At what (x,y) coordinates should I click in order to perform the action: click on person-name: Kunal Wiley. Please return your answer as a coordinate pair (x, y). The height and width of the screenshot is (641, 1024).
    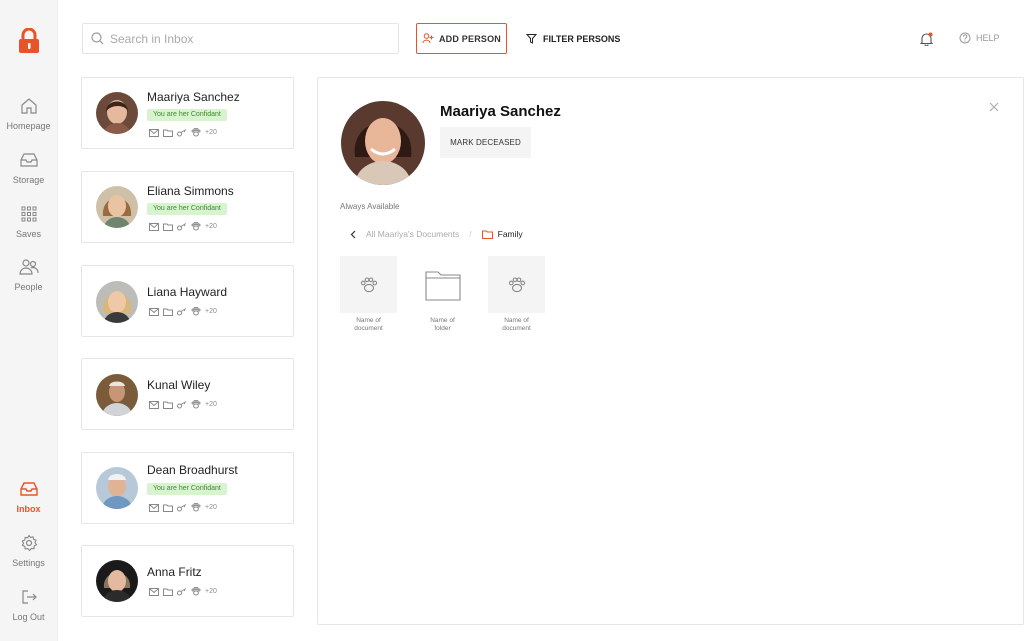
    Looking at the image, I should click on (179, 385).